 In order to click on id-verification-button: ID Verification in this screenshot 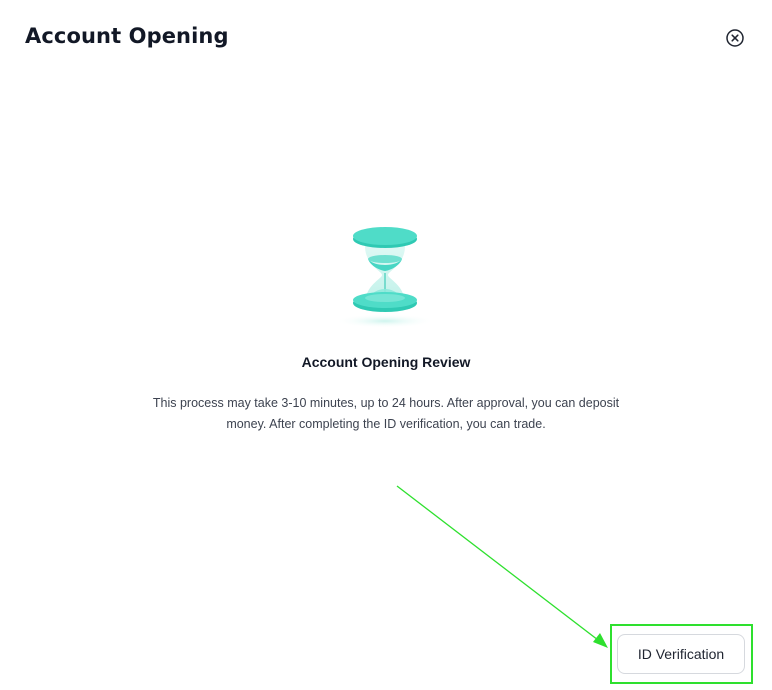, I will do `click(681, 654)`.